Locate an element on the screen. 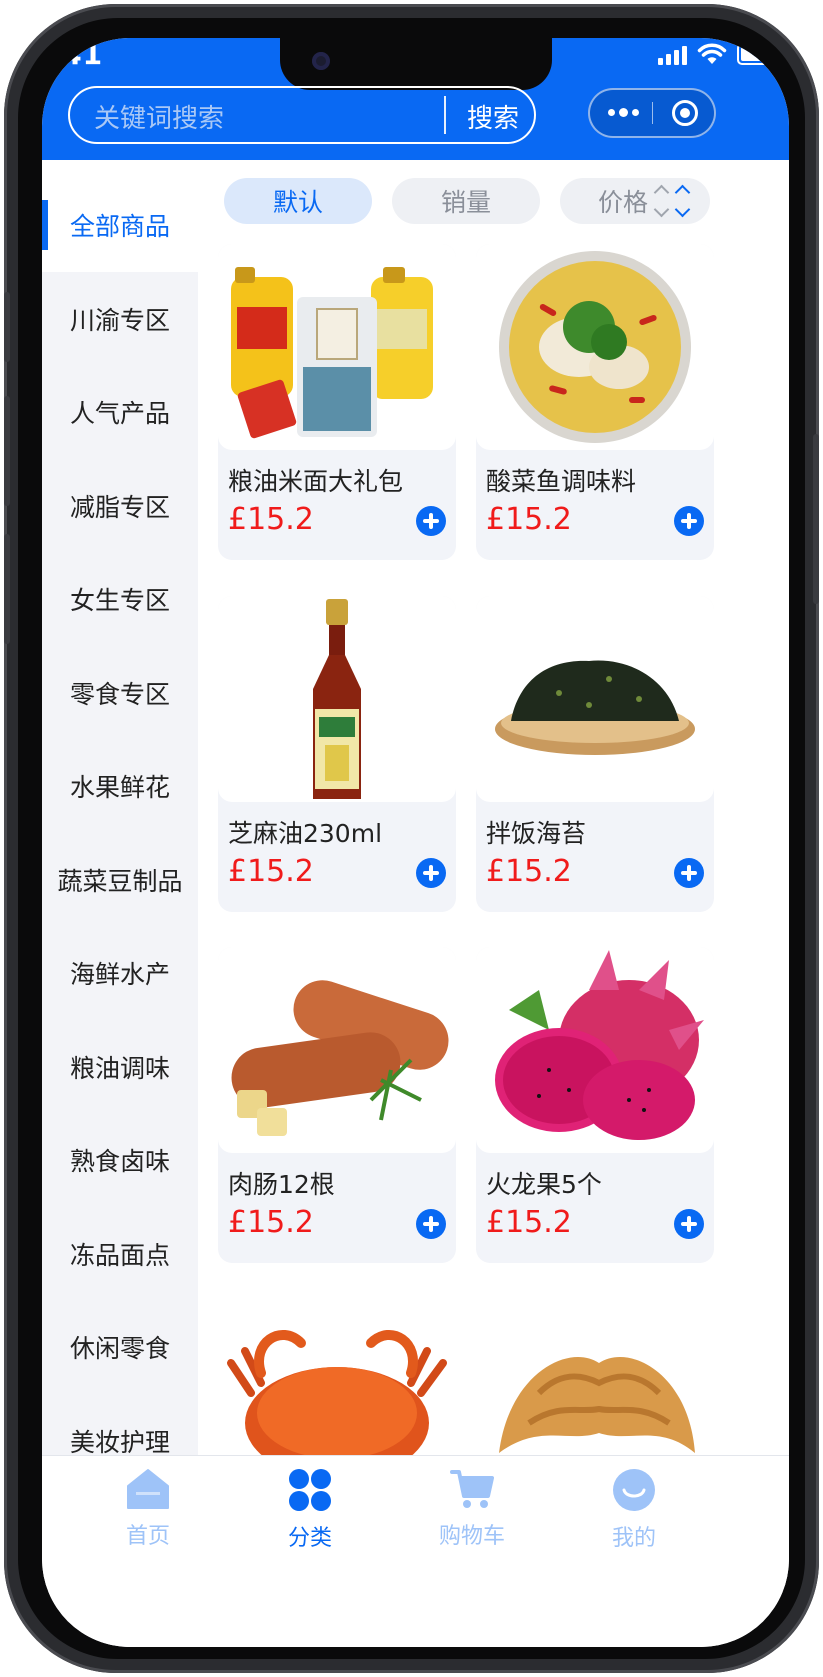  product-name: 拌饭海苔 is located at coordinates (536, 833).